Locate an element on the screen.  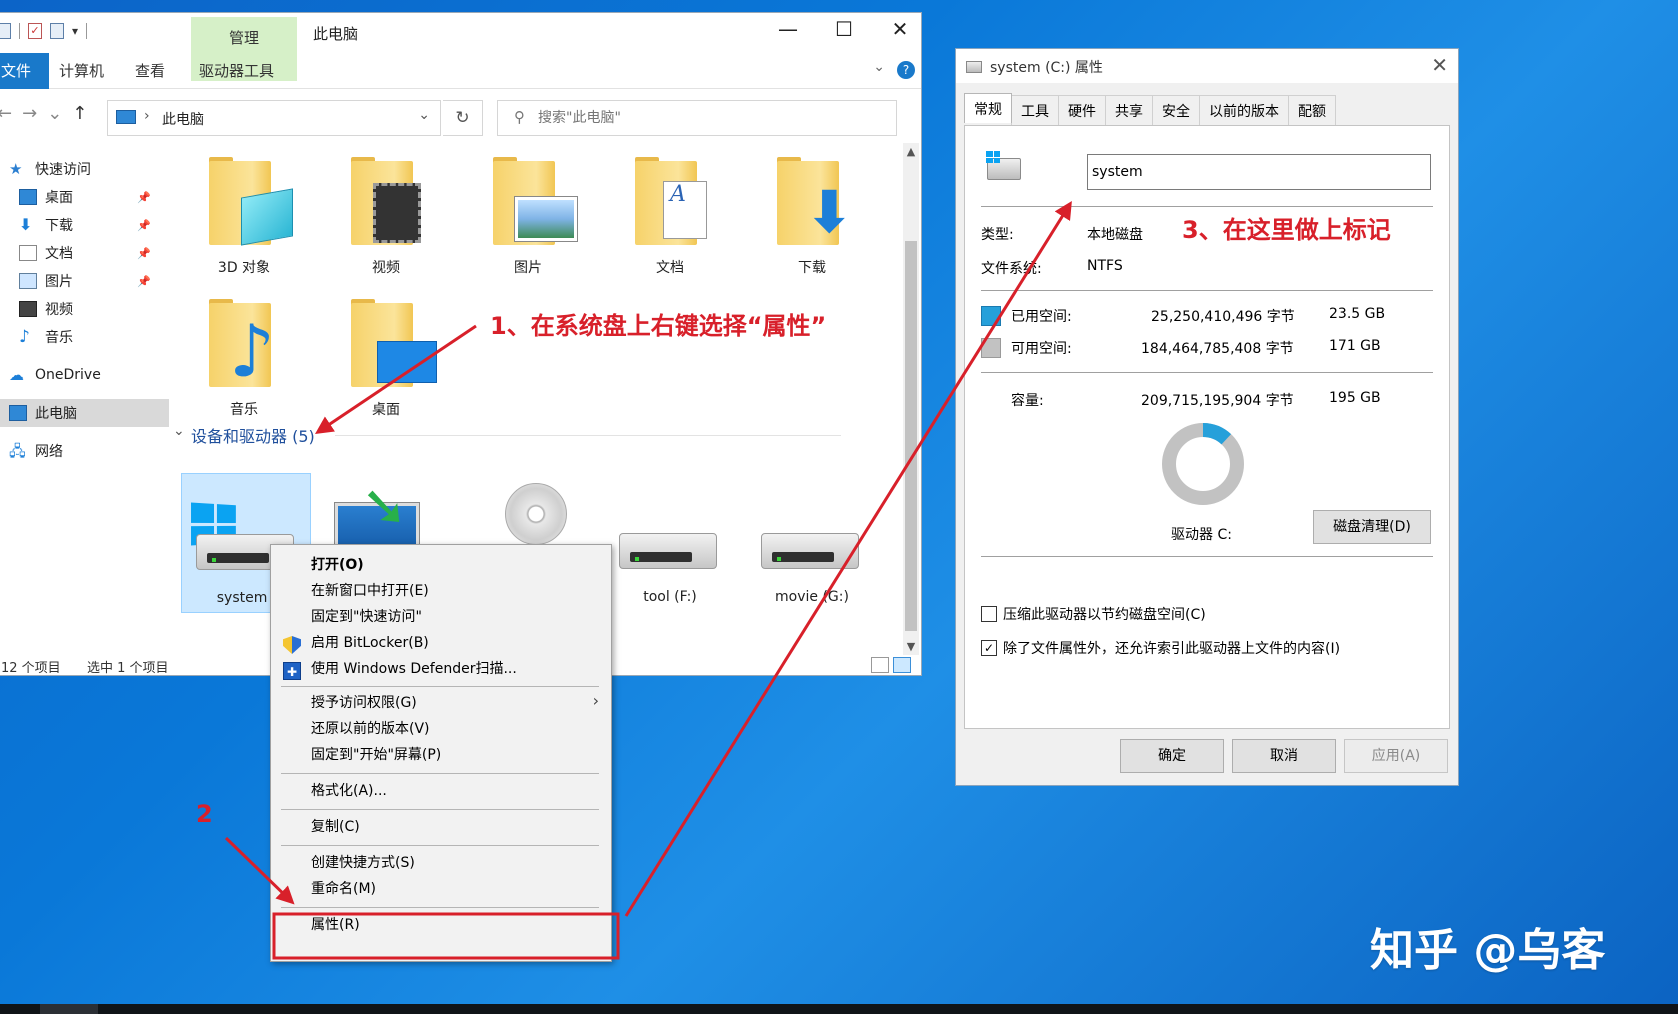
tab-computer: 计算机 is located at coordinates (81, 70).